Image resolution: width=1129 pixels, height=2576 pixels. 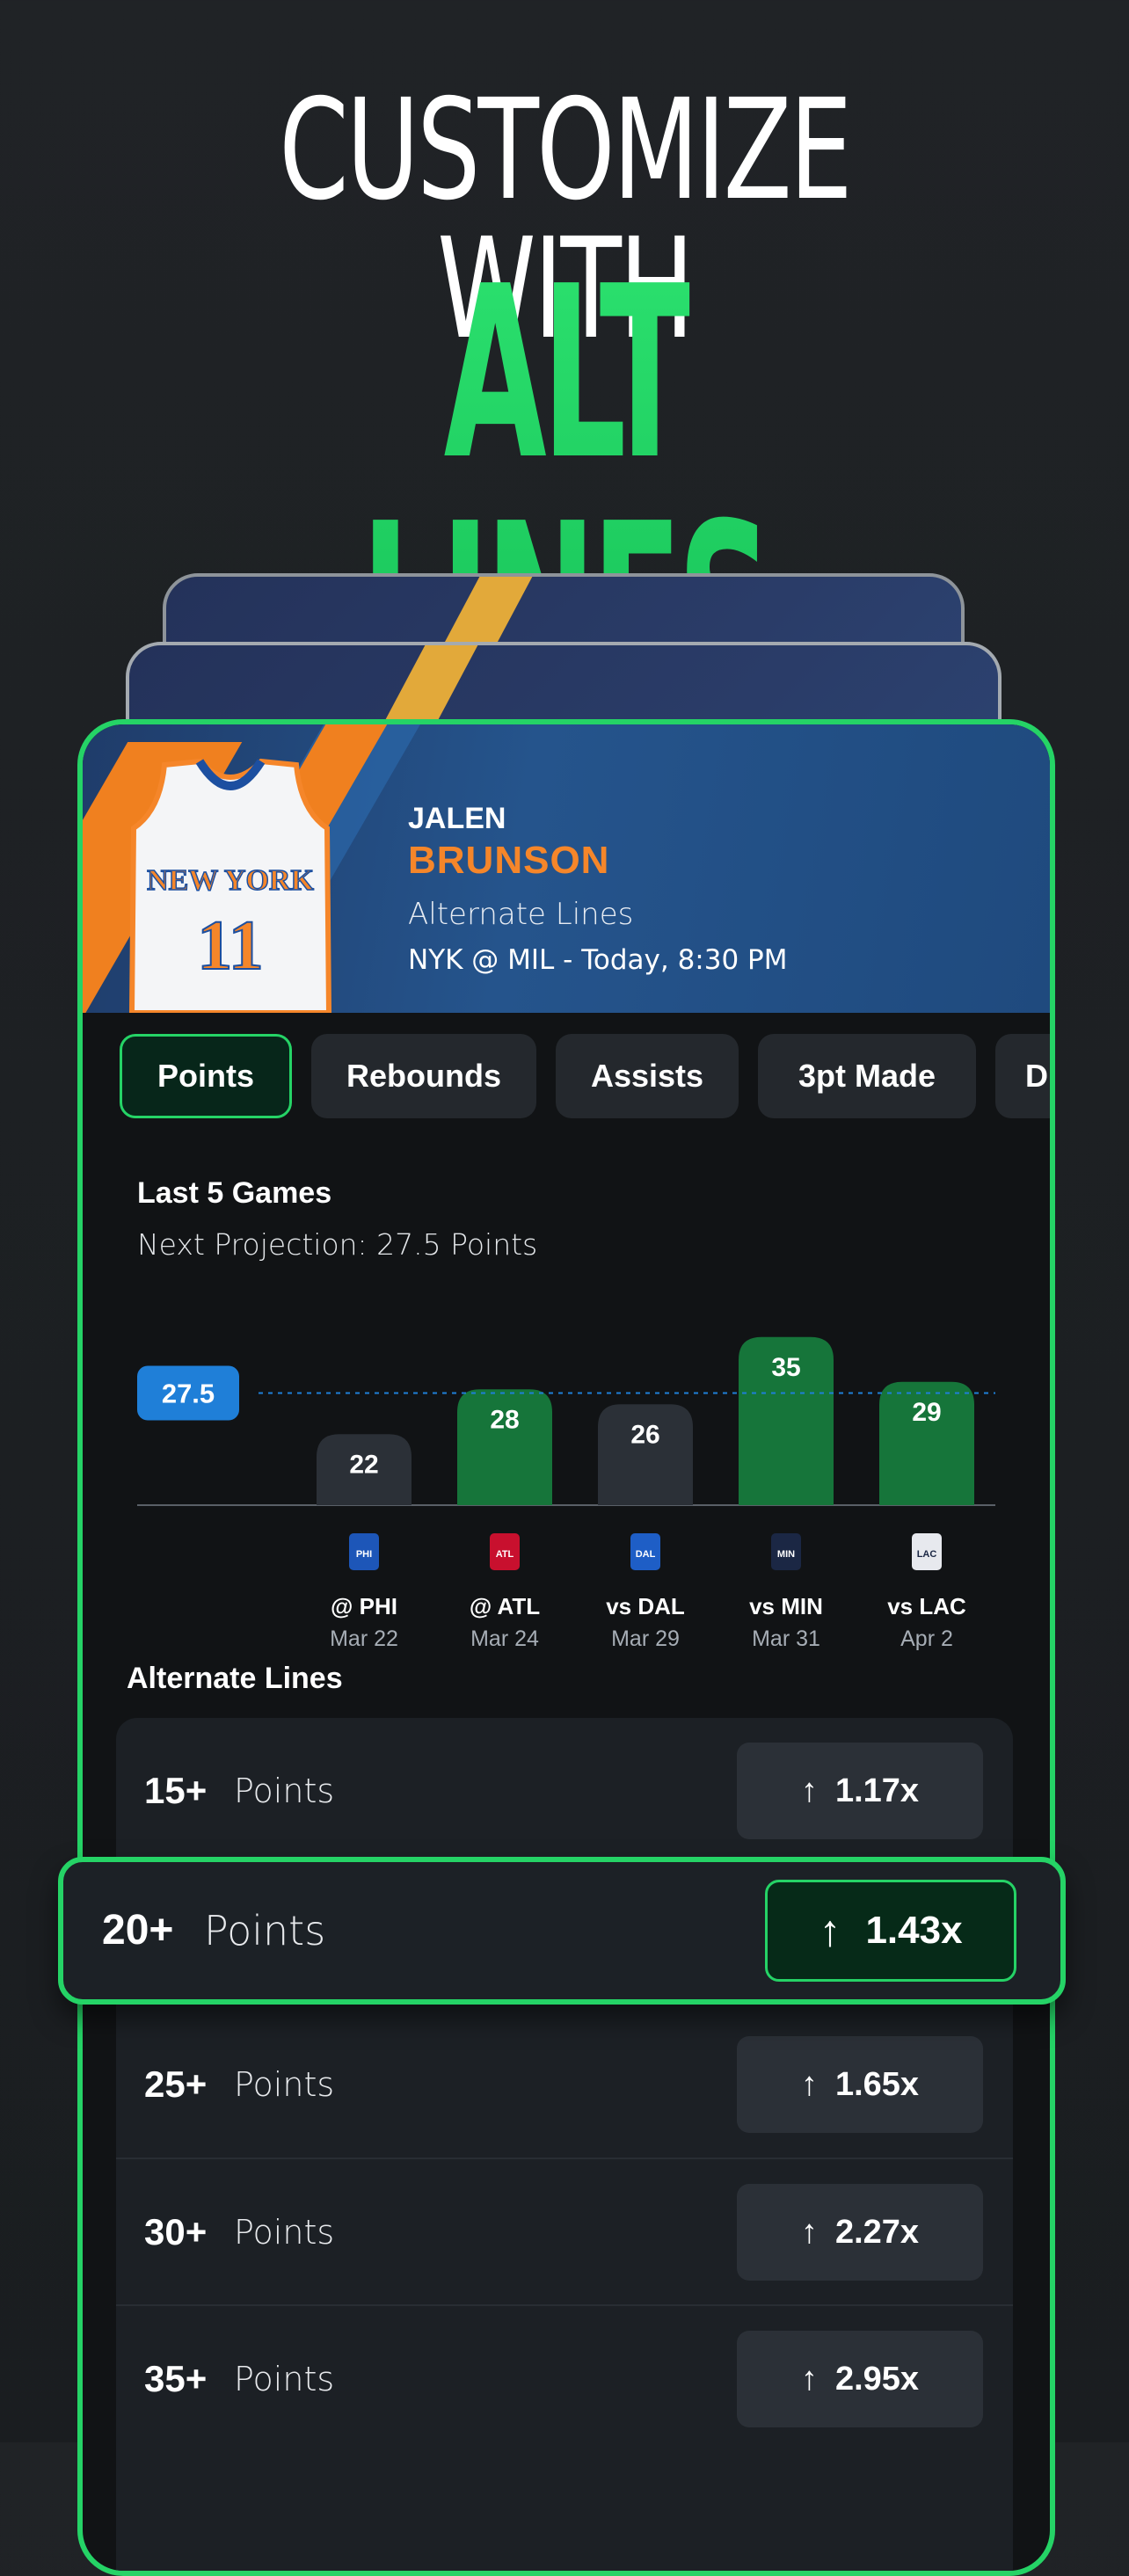 I want to click on tab-points: Points, so click(x=206, y=1076).